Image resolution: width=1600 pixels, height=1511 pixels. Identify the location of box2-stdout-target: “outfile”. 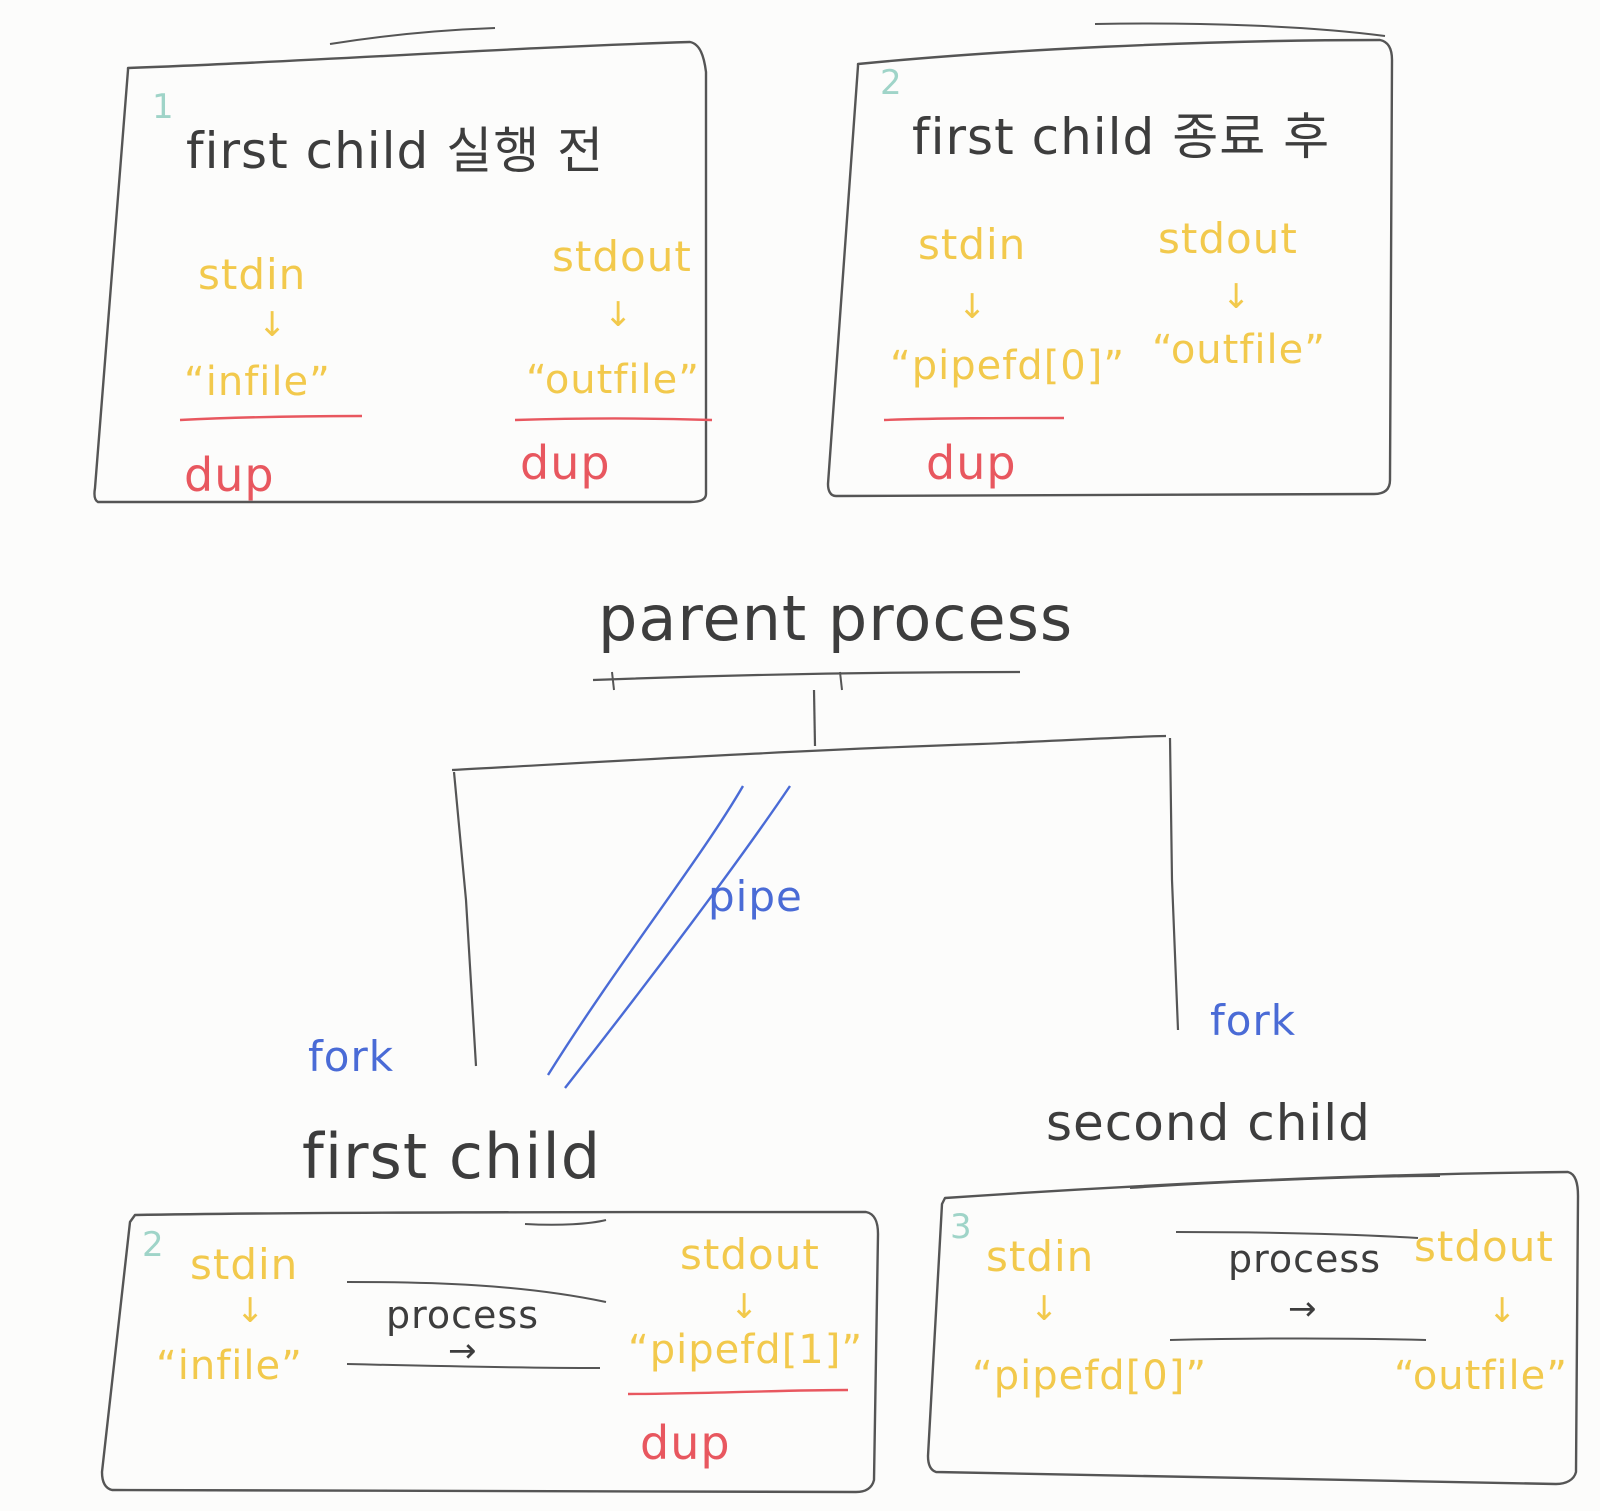
(1239, 350).